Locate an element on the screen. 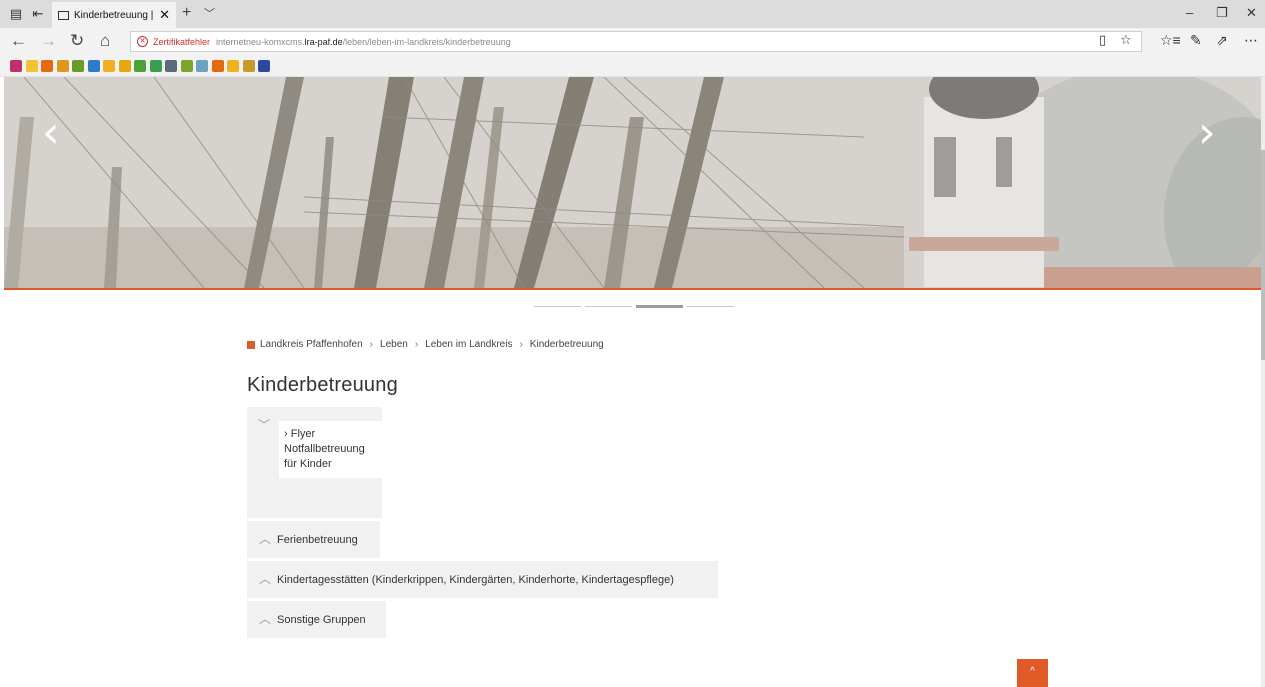 The width and height of the screenshot is (1265, 687). page-title: Kinderbetreuung is located at coordinates (322, 385).